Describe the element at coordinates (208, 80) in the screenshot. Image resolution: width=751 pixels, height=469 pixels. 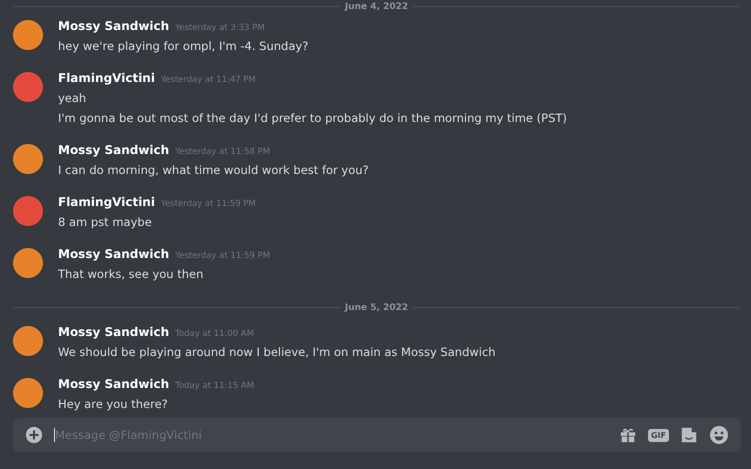
I see `timestamp: Yesterday at 11:47 PM` at that location.